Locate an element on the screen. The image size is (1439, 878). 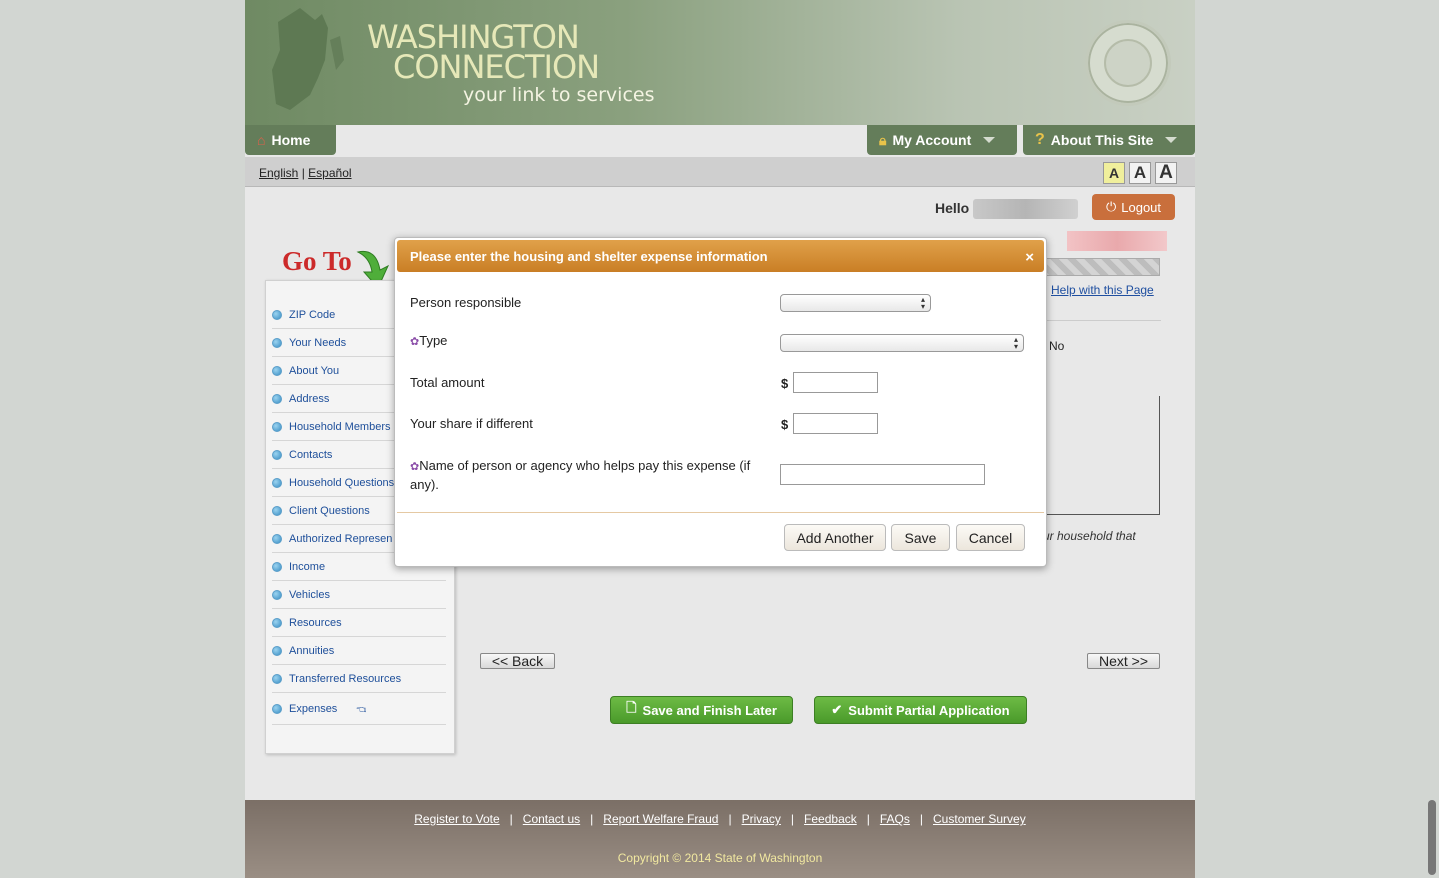
total-amount-input is located at coordinates (835, 382).